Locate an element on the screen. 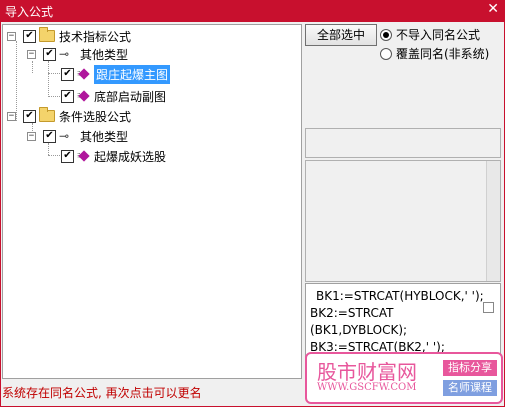 The image size is (505, 407). window-title: 导入公式 is located at coordinates (29, 12).